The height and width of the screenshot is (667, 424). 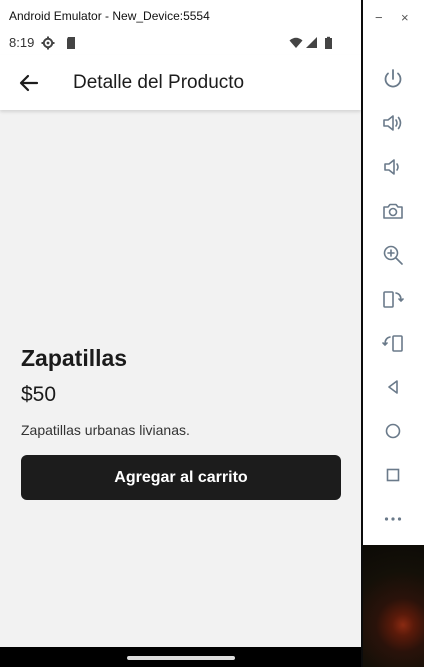 I want to click on status-time: 8:19, so click(x=22, y=42).